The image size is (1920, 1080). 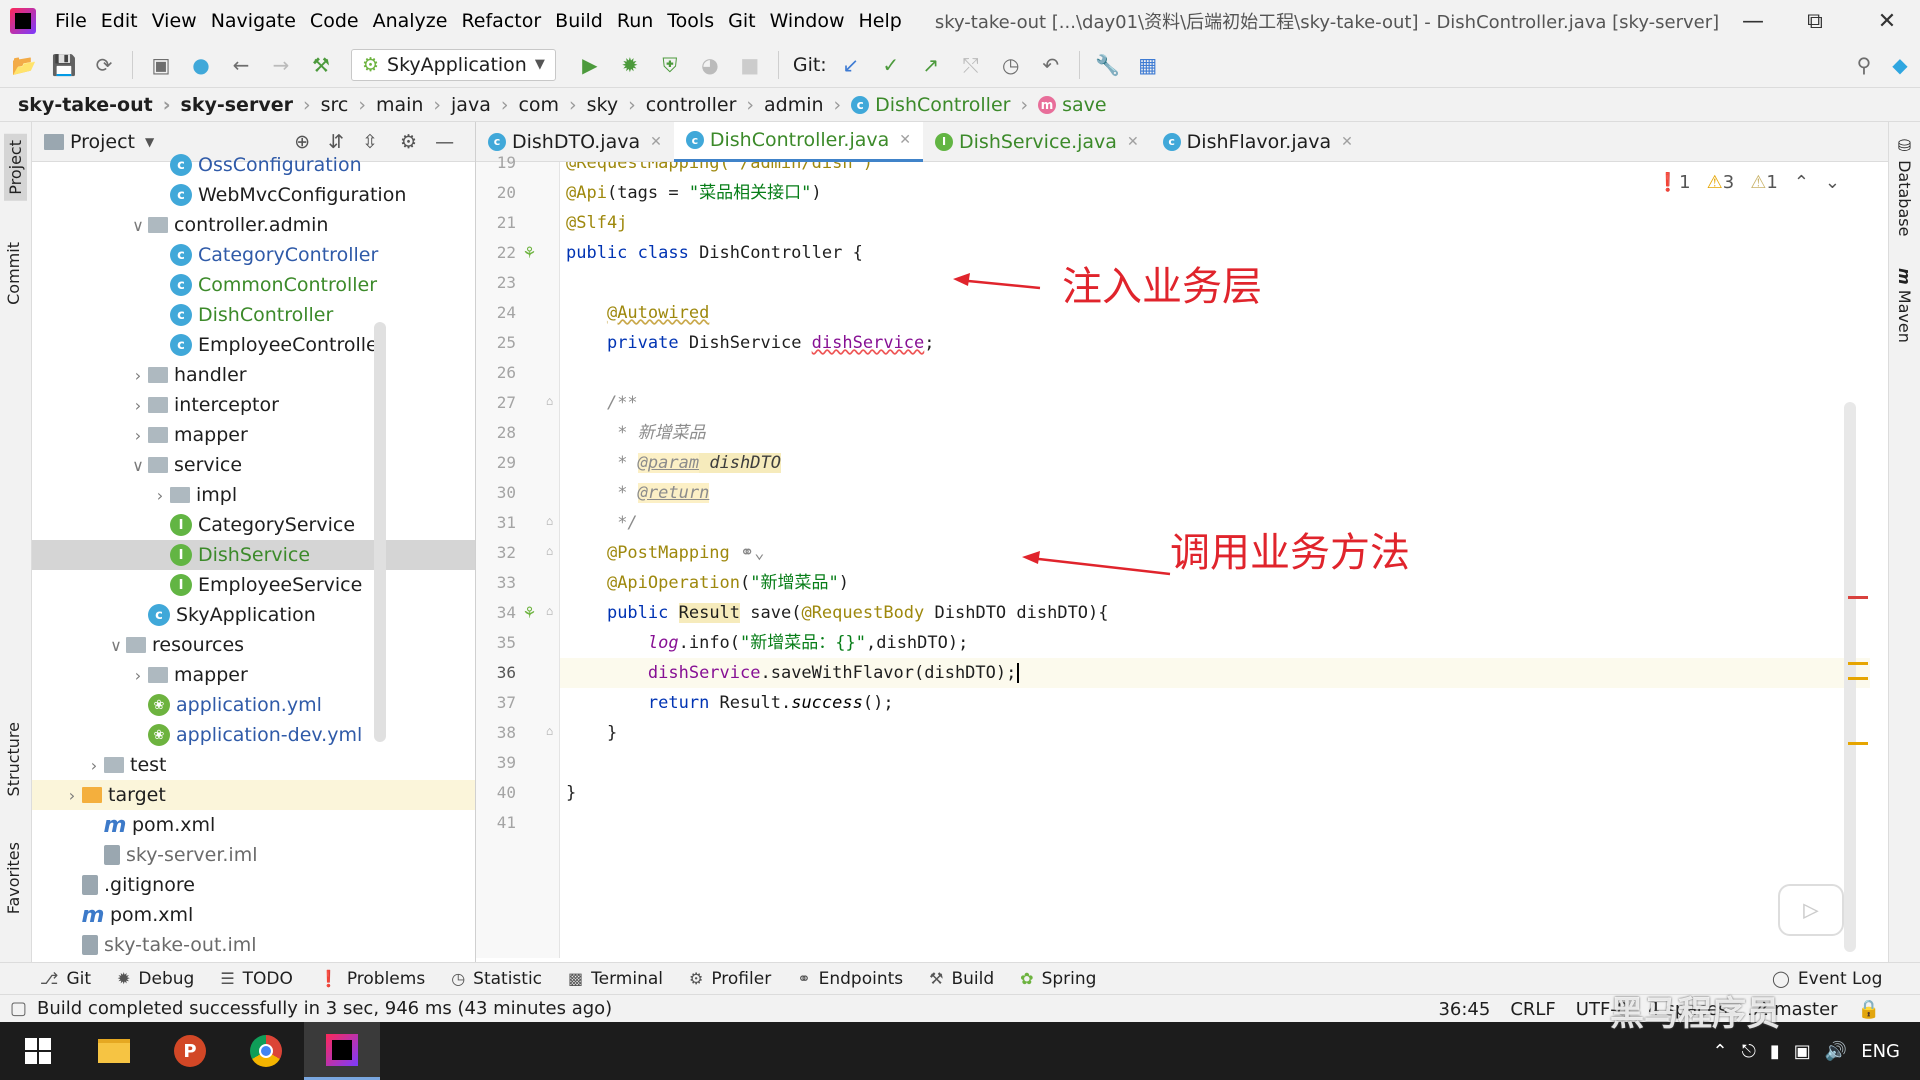 What do you see at coordinates (710, 65) in the screenshot?
I see `profile-icon: ◕` at bounding box center [710, 65].